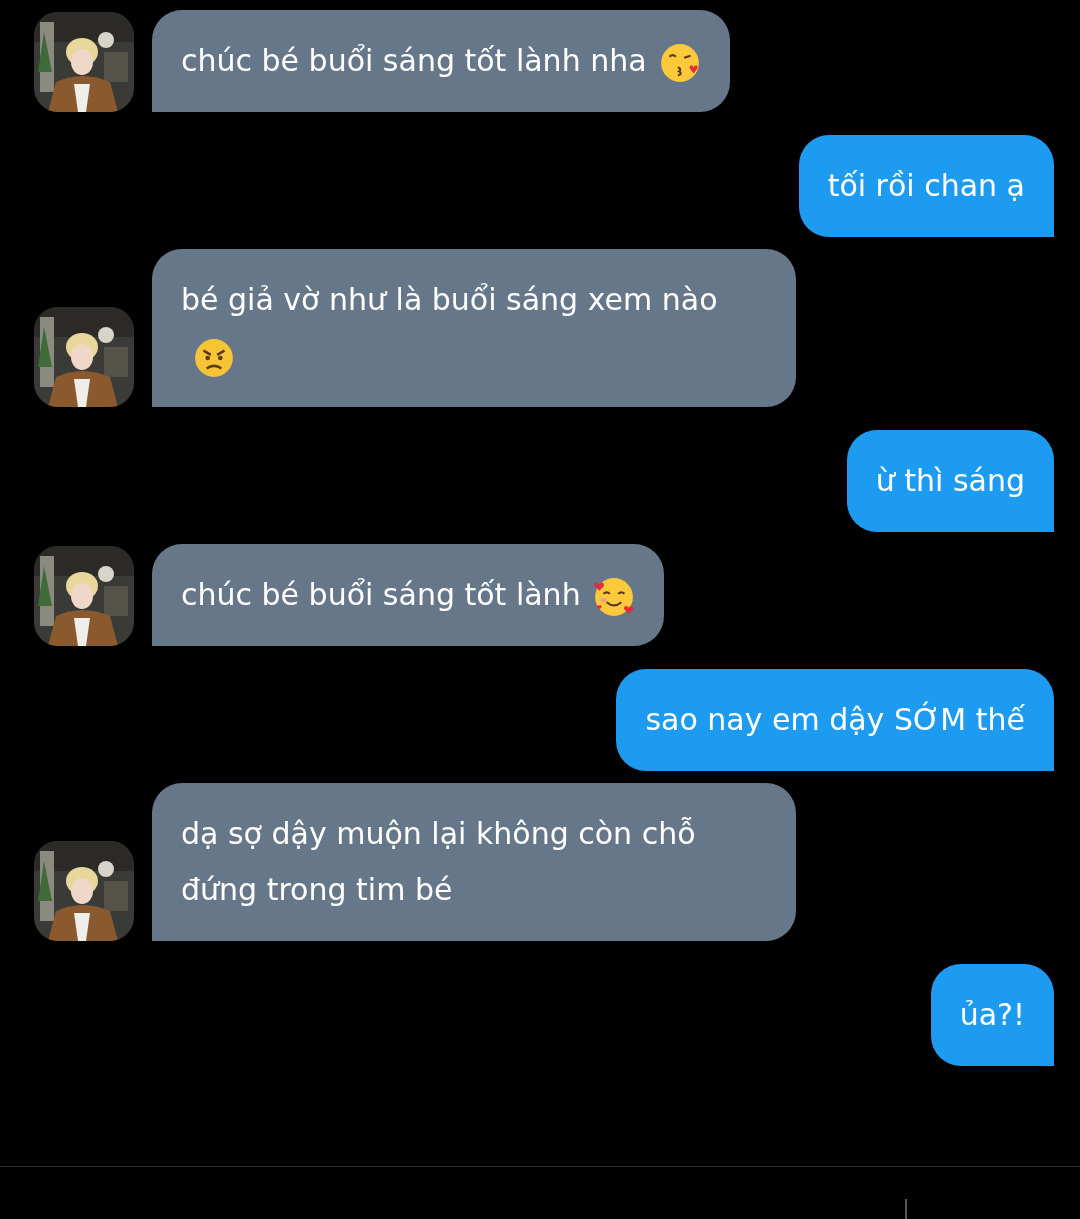  I want to click on message-bubble: ủa?!, so click(992, 1015).